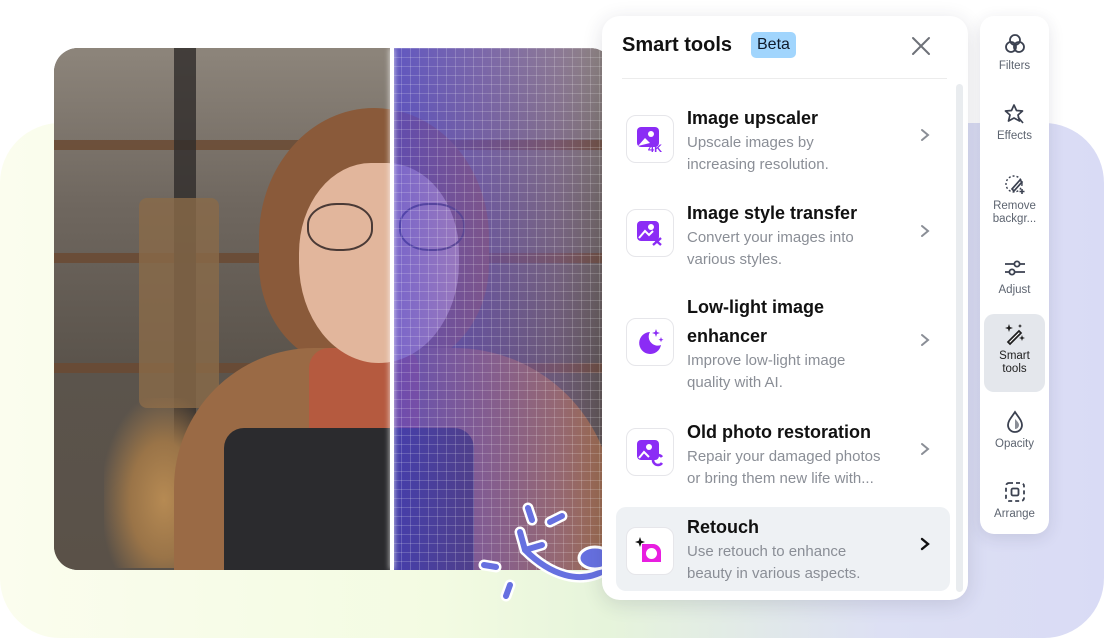 The width and height of the screenshot is (1104, 638). What do you see at coordinates (779, 432) in the screenshot?
I see `item-title: Old photo restoration` at bounding box center [779, 432].